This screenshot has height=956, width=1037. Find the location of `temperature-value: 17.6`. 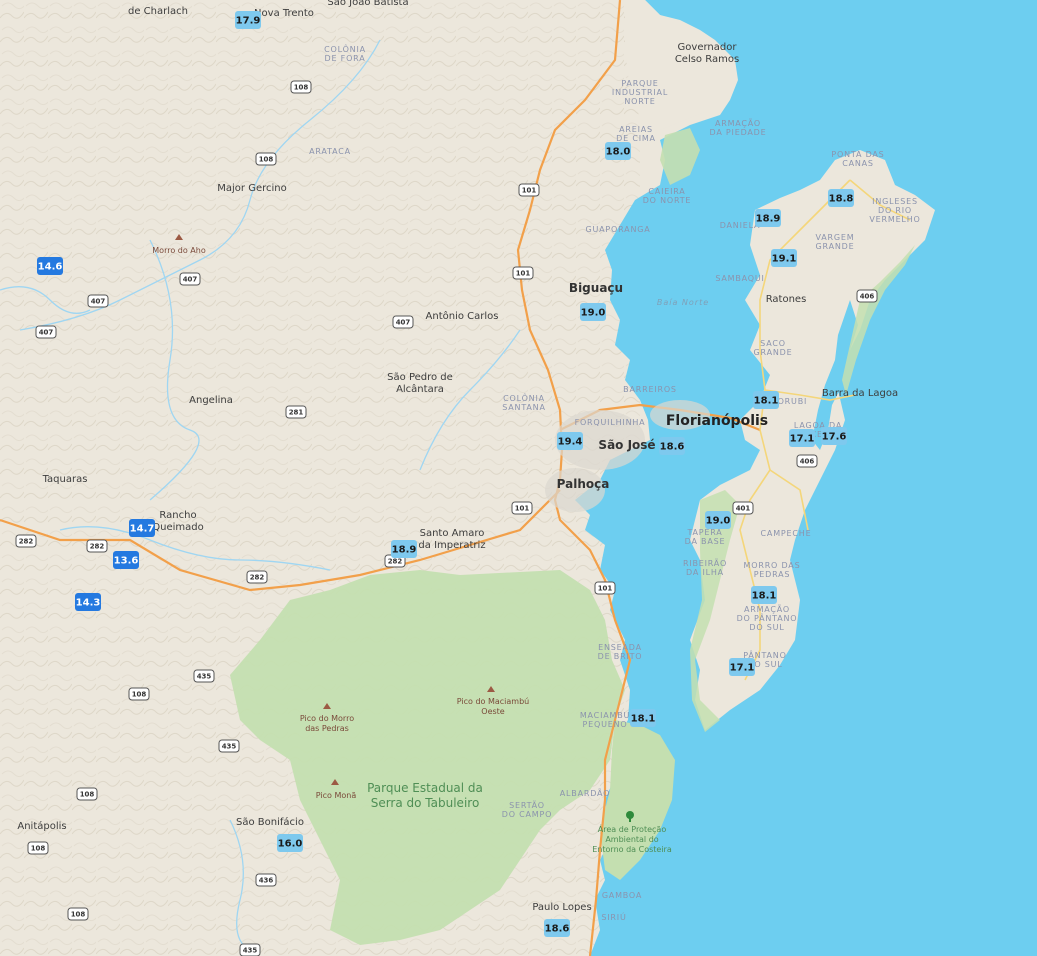

temperature-value: 17.6 is located at coordinates (834, 437).